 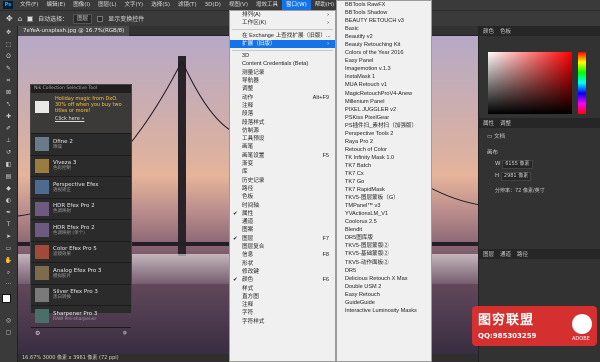 I want to click on pen-tool-icon: ✒, so click(x=9, y=213).